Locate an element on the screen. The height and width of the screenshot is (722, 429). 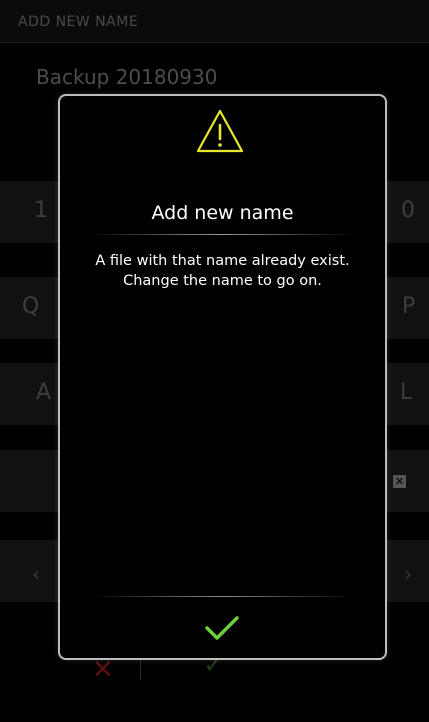
check-icon is located at coordinates (222, 628).